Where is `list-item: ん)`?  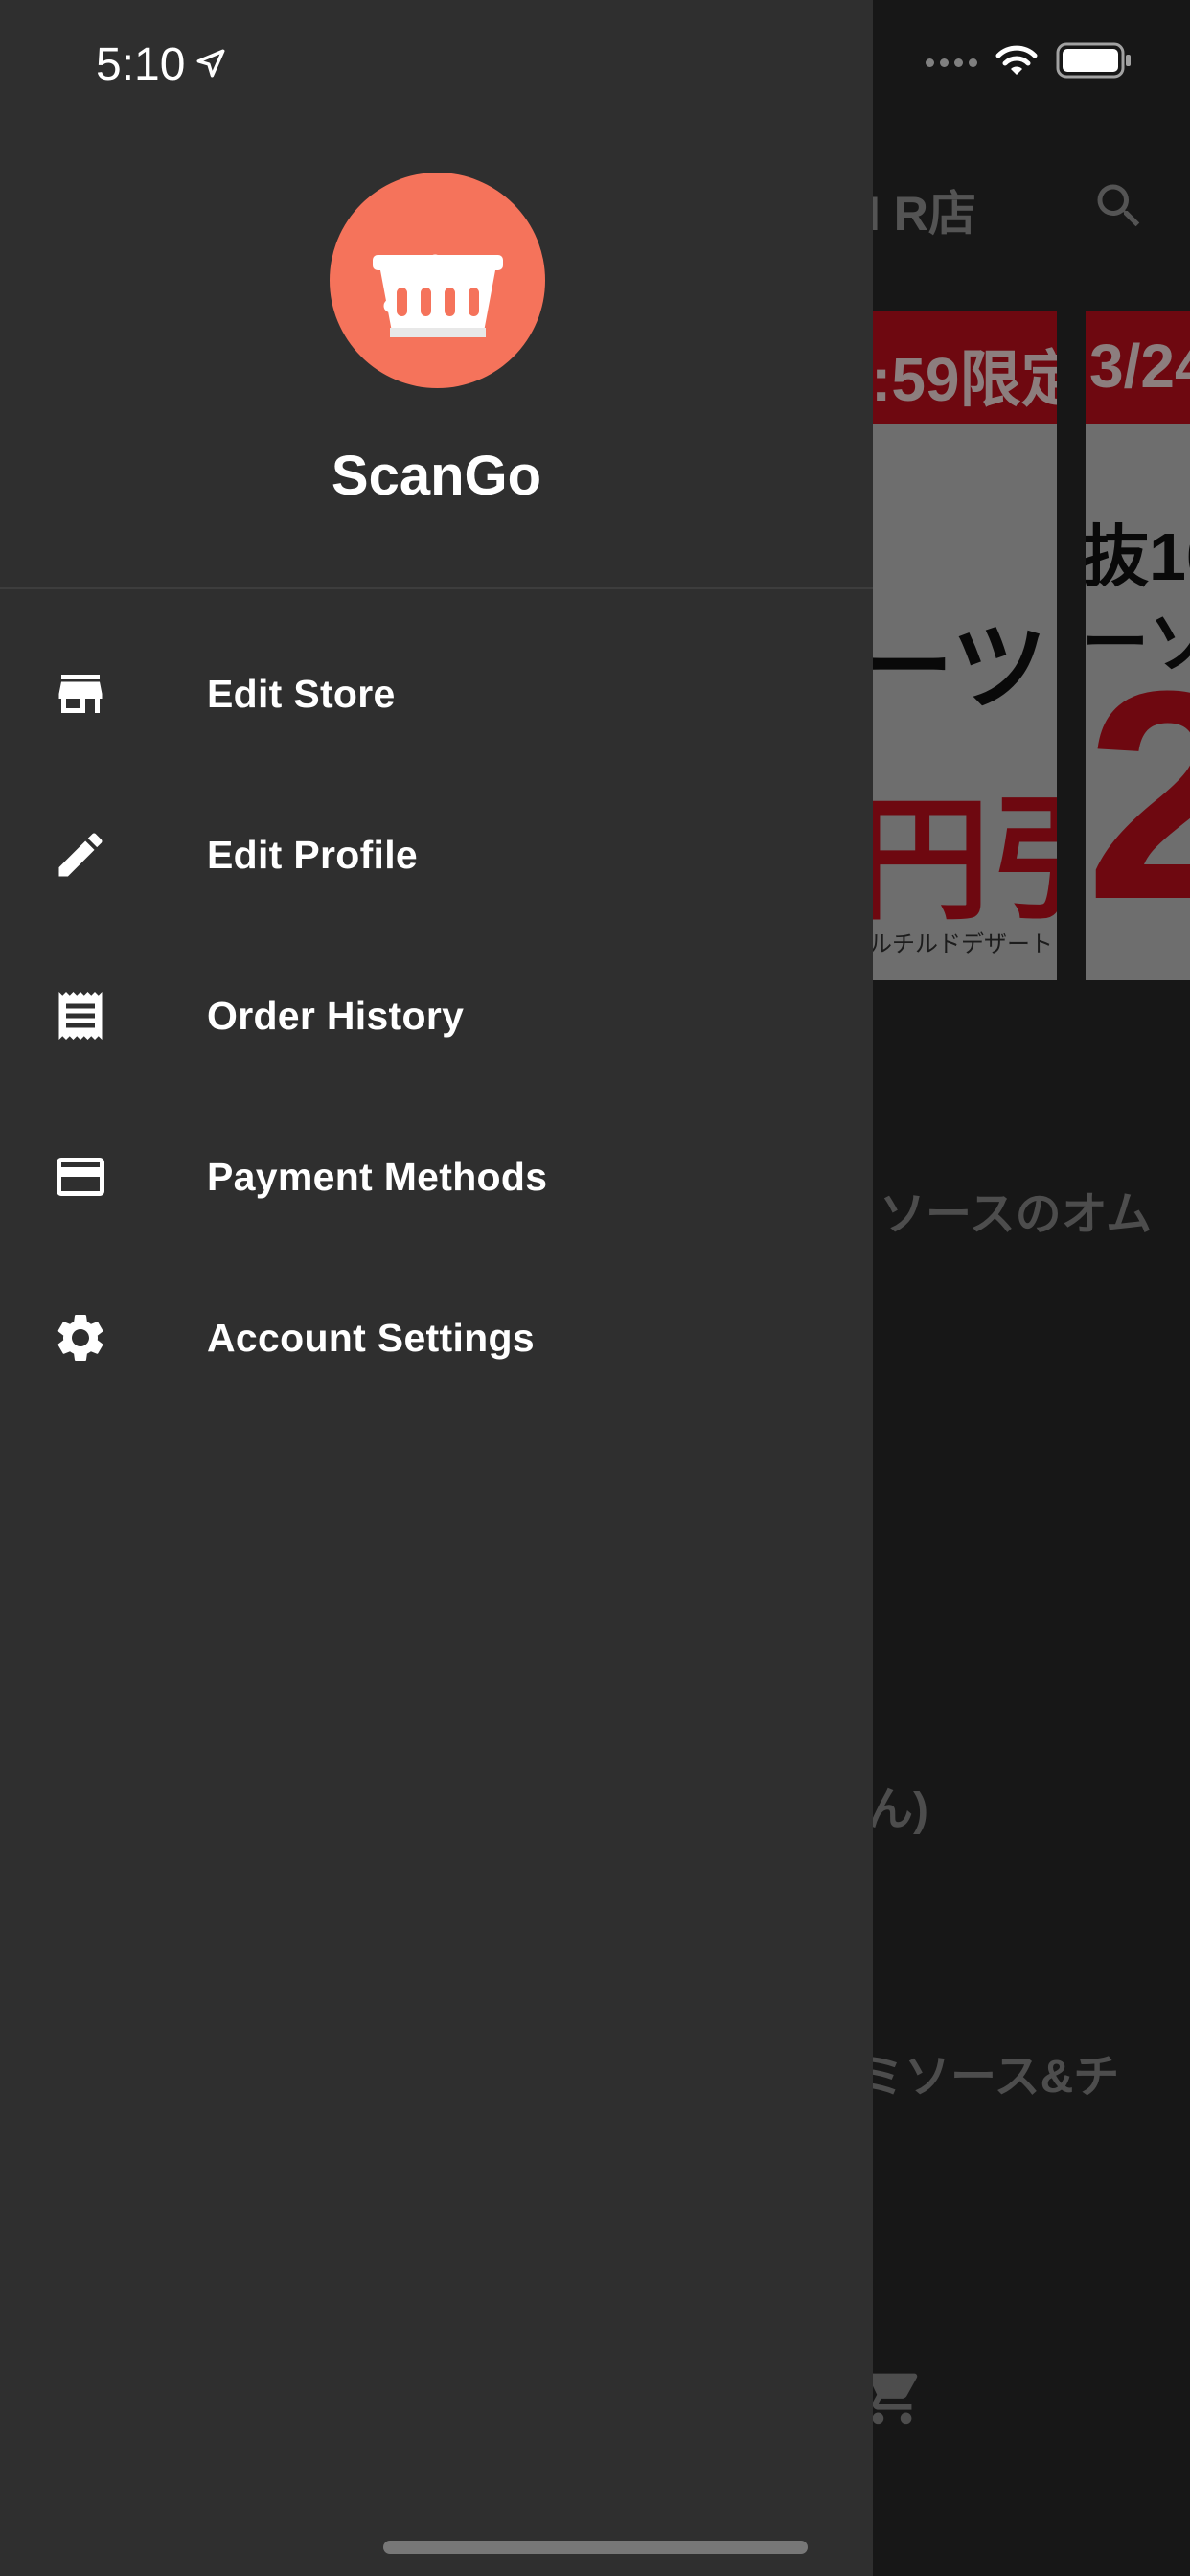 list-item: ん) is located at coordinates (898, 1805).